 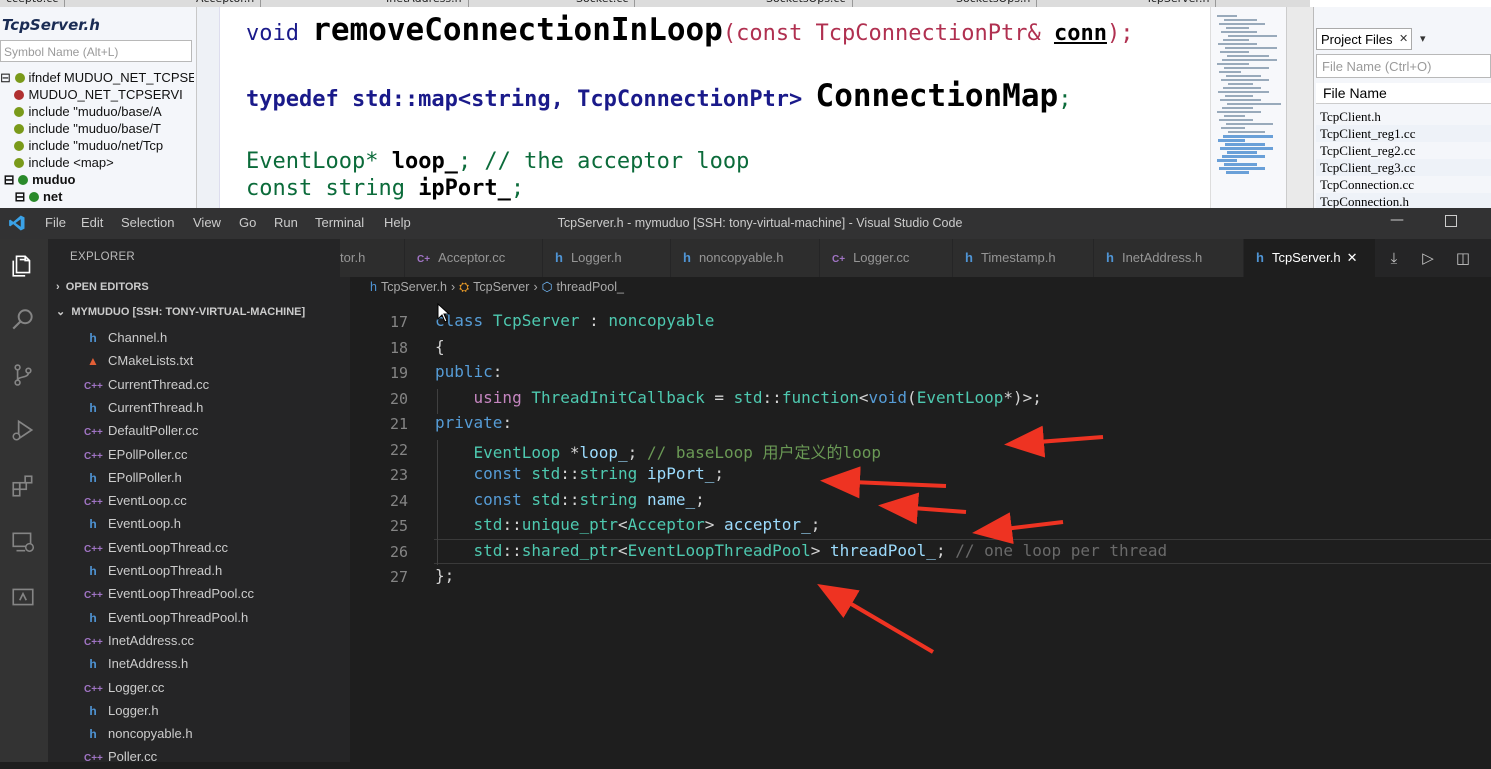 I want to click on arrow-acceptor, so click(x=1018, y=528).